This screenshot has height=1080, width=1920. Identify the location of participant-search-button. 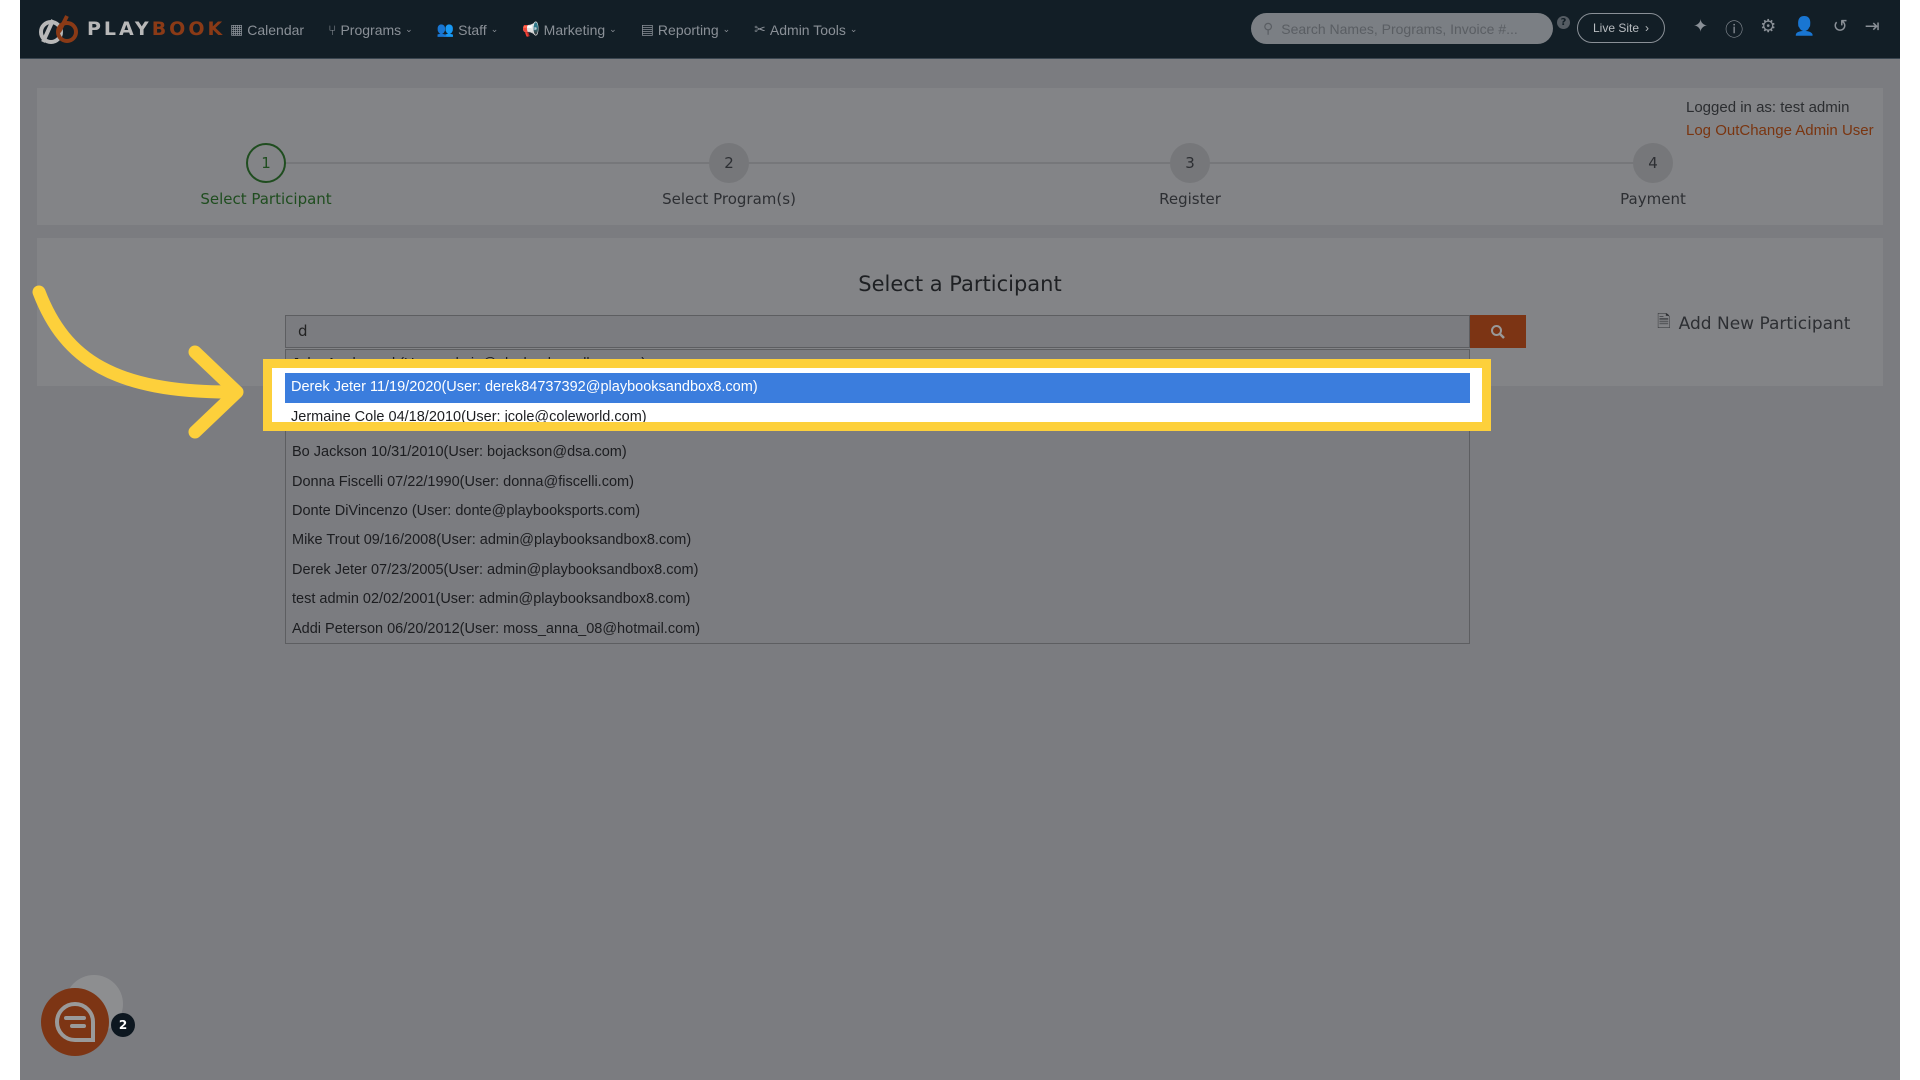
(1498, 331).